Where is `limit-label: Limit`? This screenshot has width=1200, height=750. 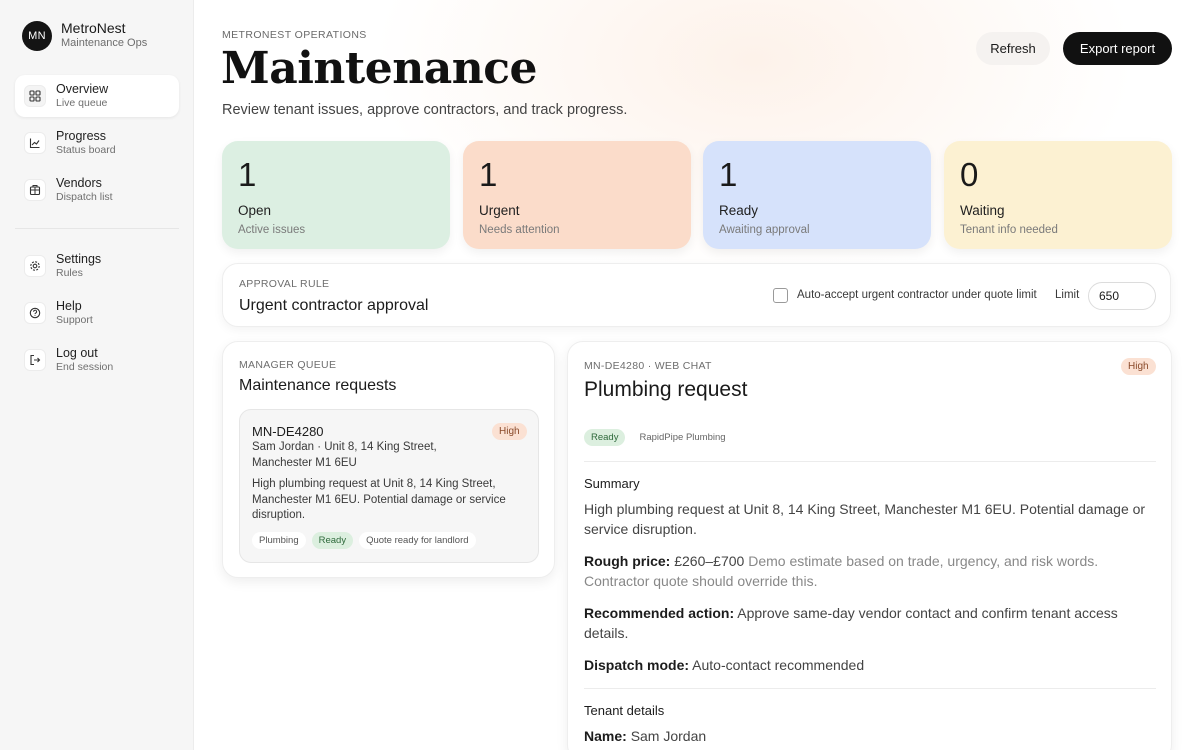
limit-label: Limit is located at coordinates (1067, 295).